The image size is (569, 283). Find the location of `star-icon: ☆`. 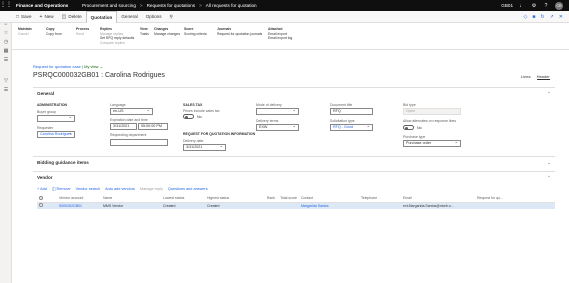

star-icon: ☆ is located at coordinates (6, 33).